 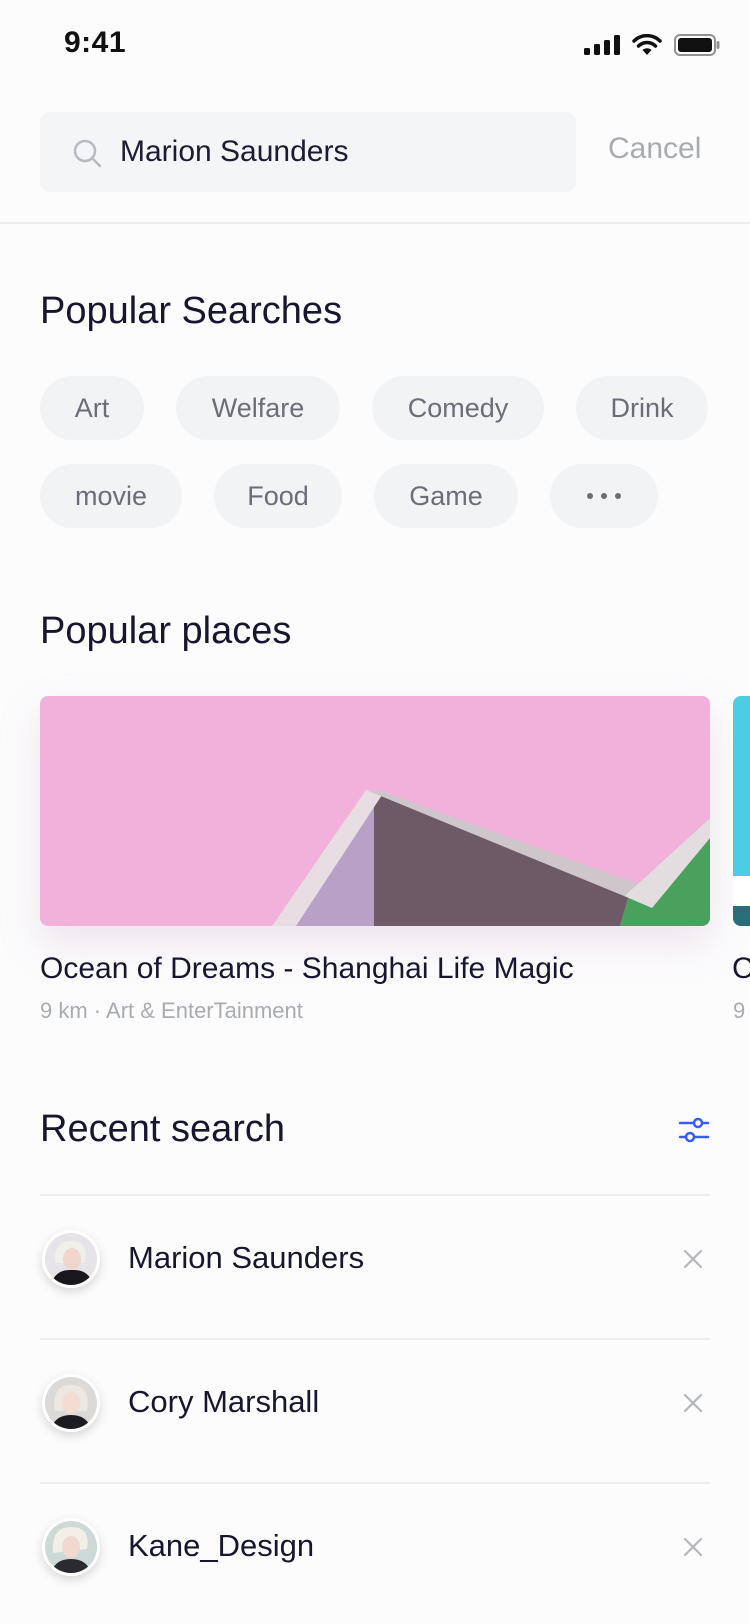 I want to click on recent-item-name: Marion Saunders, so click(x=246, y=1257).